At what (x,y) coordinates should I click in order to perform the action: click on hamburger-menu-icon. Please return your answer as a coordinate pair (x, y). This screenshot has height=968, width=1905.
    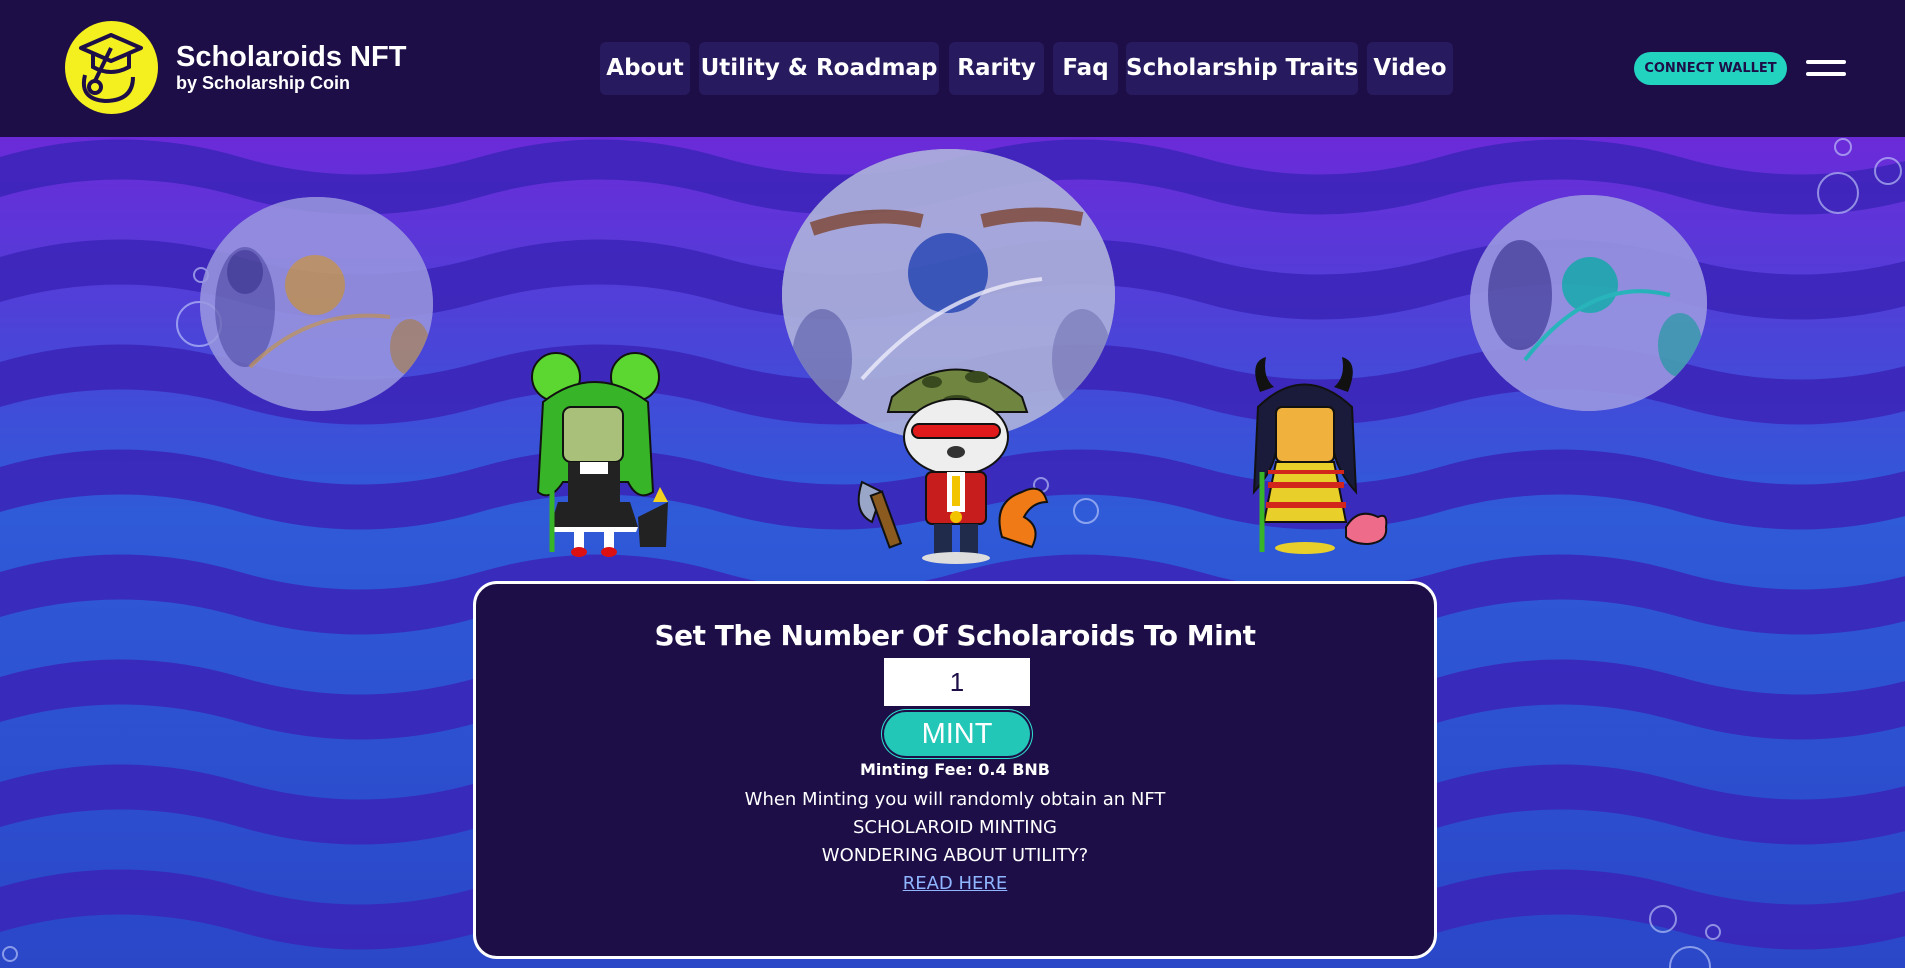
    Looking at the image, I should click on (1826, 69).